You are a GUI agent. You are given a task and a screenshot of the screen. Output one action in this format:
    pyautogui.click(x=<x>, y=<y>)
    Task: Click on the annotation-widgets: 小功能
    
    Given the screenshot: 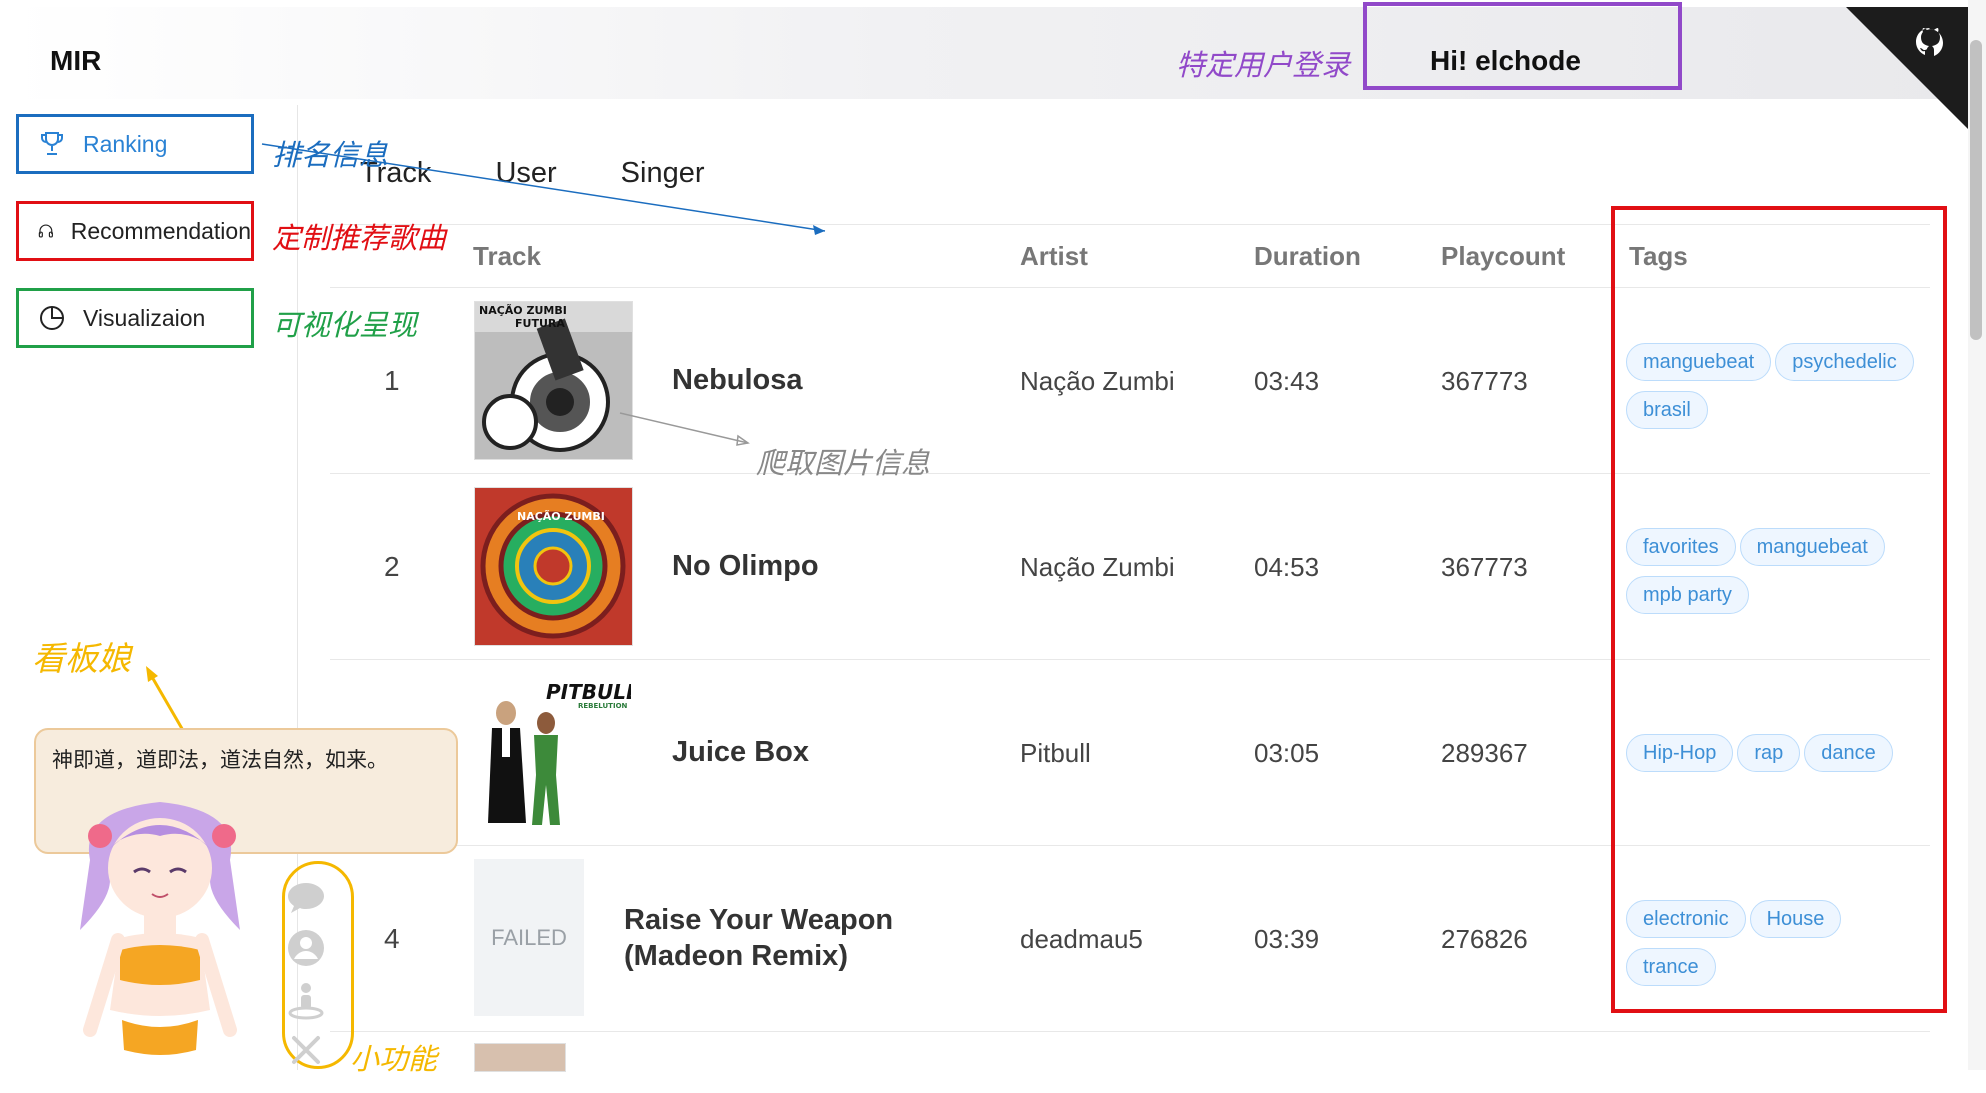 What is the action you would take?
    pyautogui.click(x=394, y=1059)
    